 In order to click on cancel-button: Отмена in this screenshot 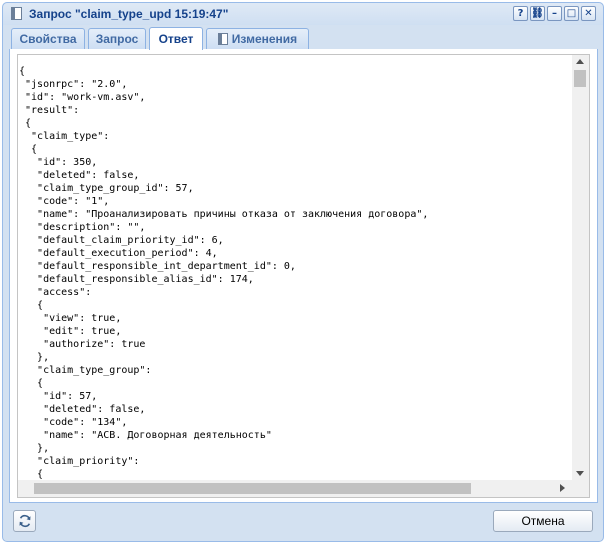, I will do `click(543, 521)`.